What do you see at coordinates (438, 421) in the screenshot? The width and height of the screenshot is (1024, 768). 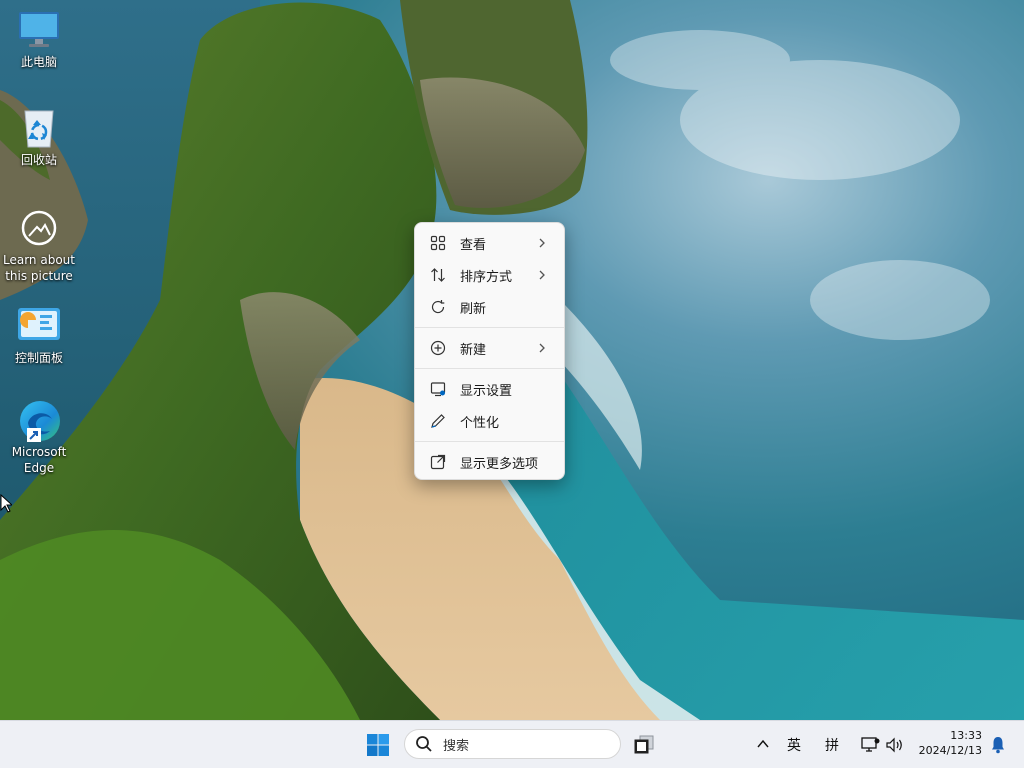 I see `pen-icon` at bounding box center [438, 421].